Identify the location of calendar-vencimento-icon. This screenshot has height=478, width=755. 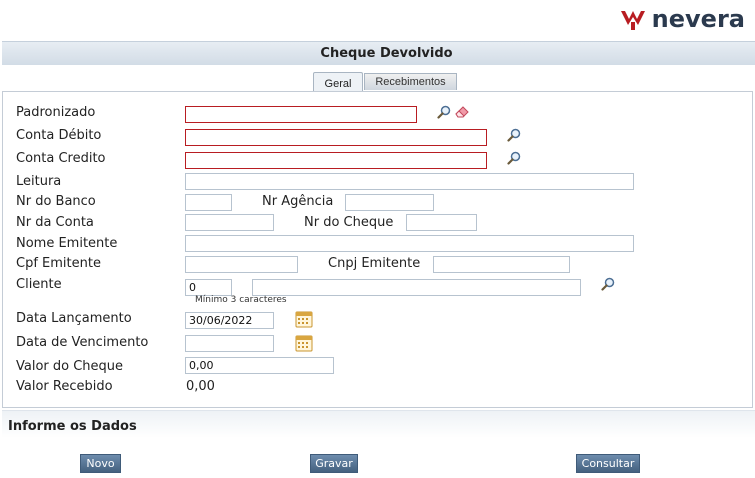
(304, 343).